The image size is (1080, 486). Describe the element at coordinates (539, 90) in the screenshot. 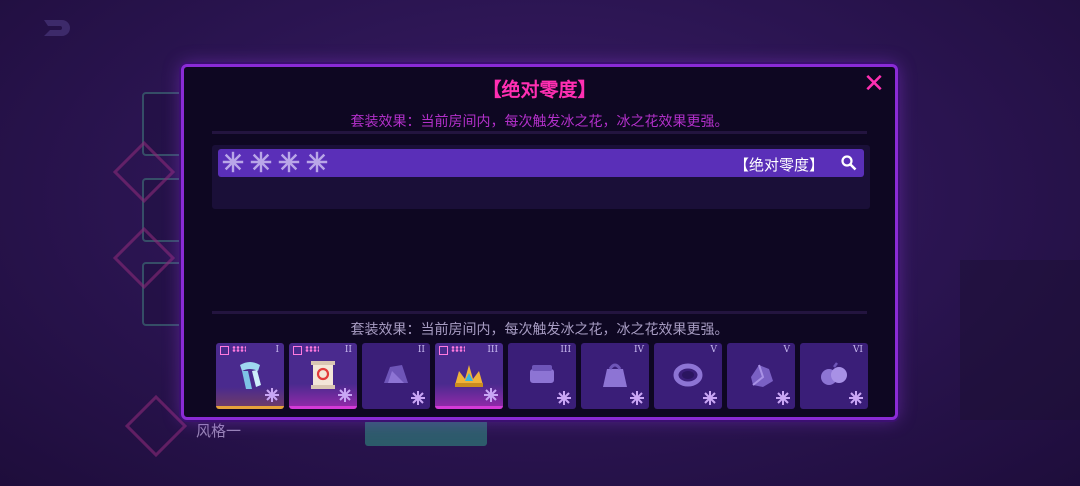

I see `modal-title: 【绝对零度】` at that location.